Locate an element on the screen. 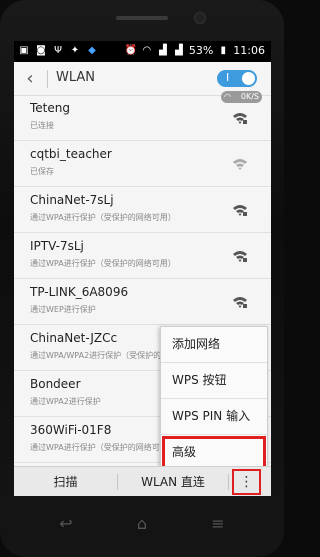 This screenshot has width=320, height=557. clock: 11:06 is located at coordinates (249, 50).